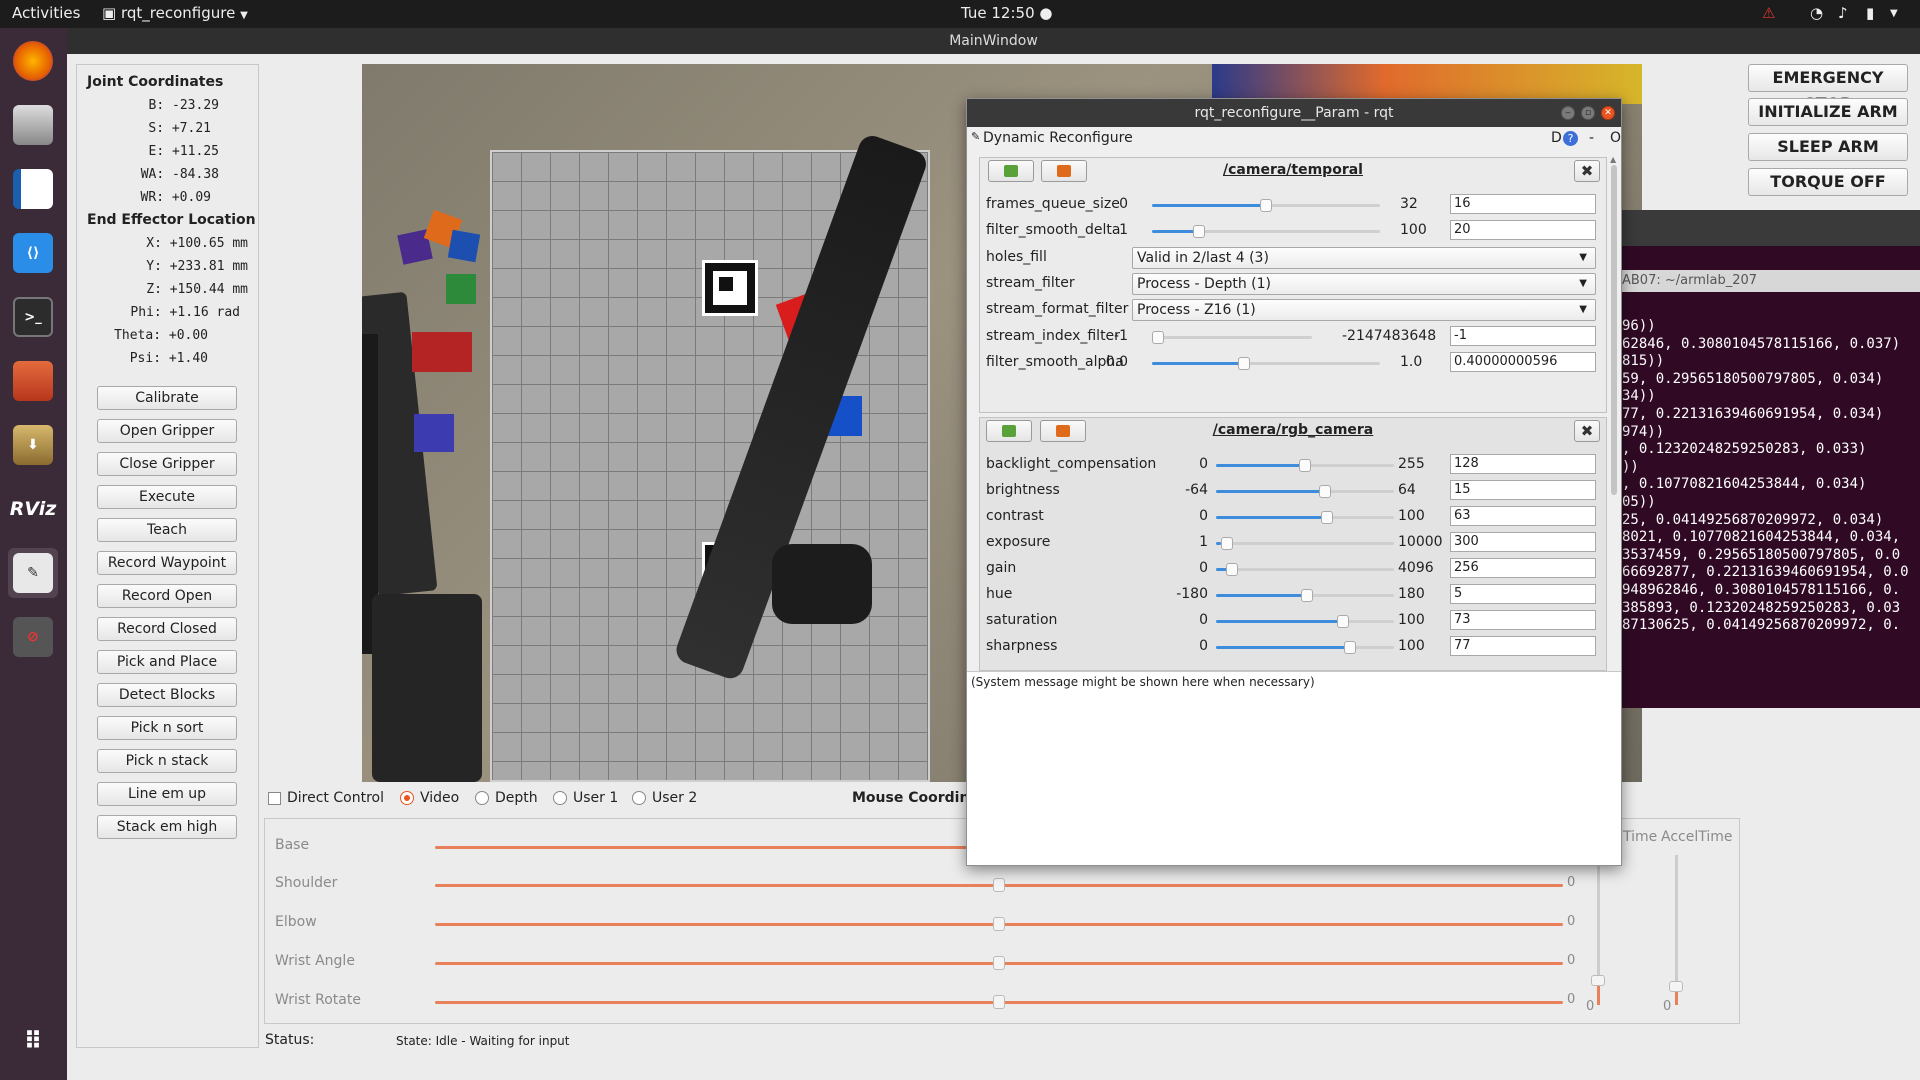  I want to click on user1-radio: User 1, so click(585, 798).